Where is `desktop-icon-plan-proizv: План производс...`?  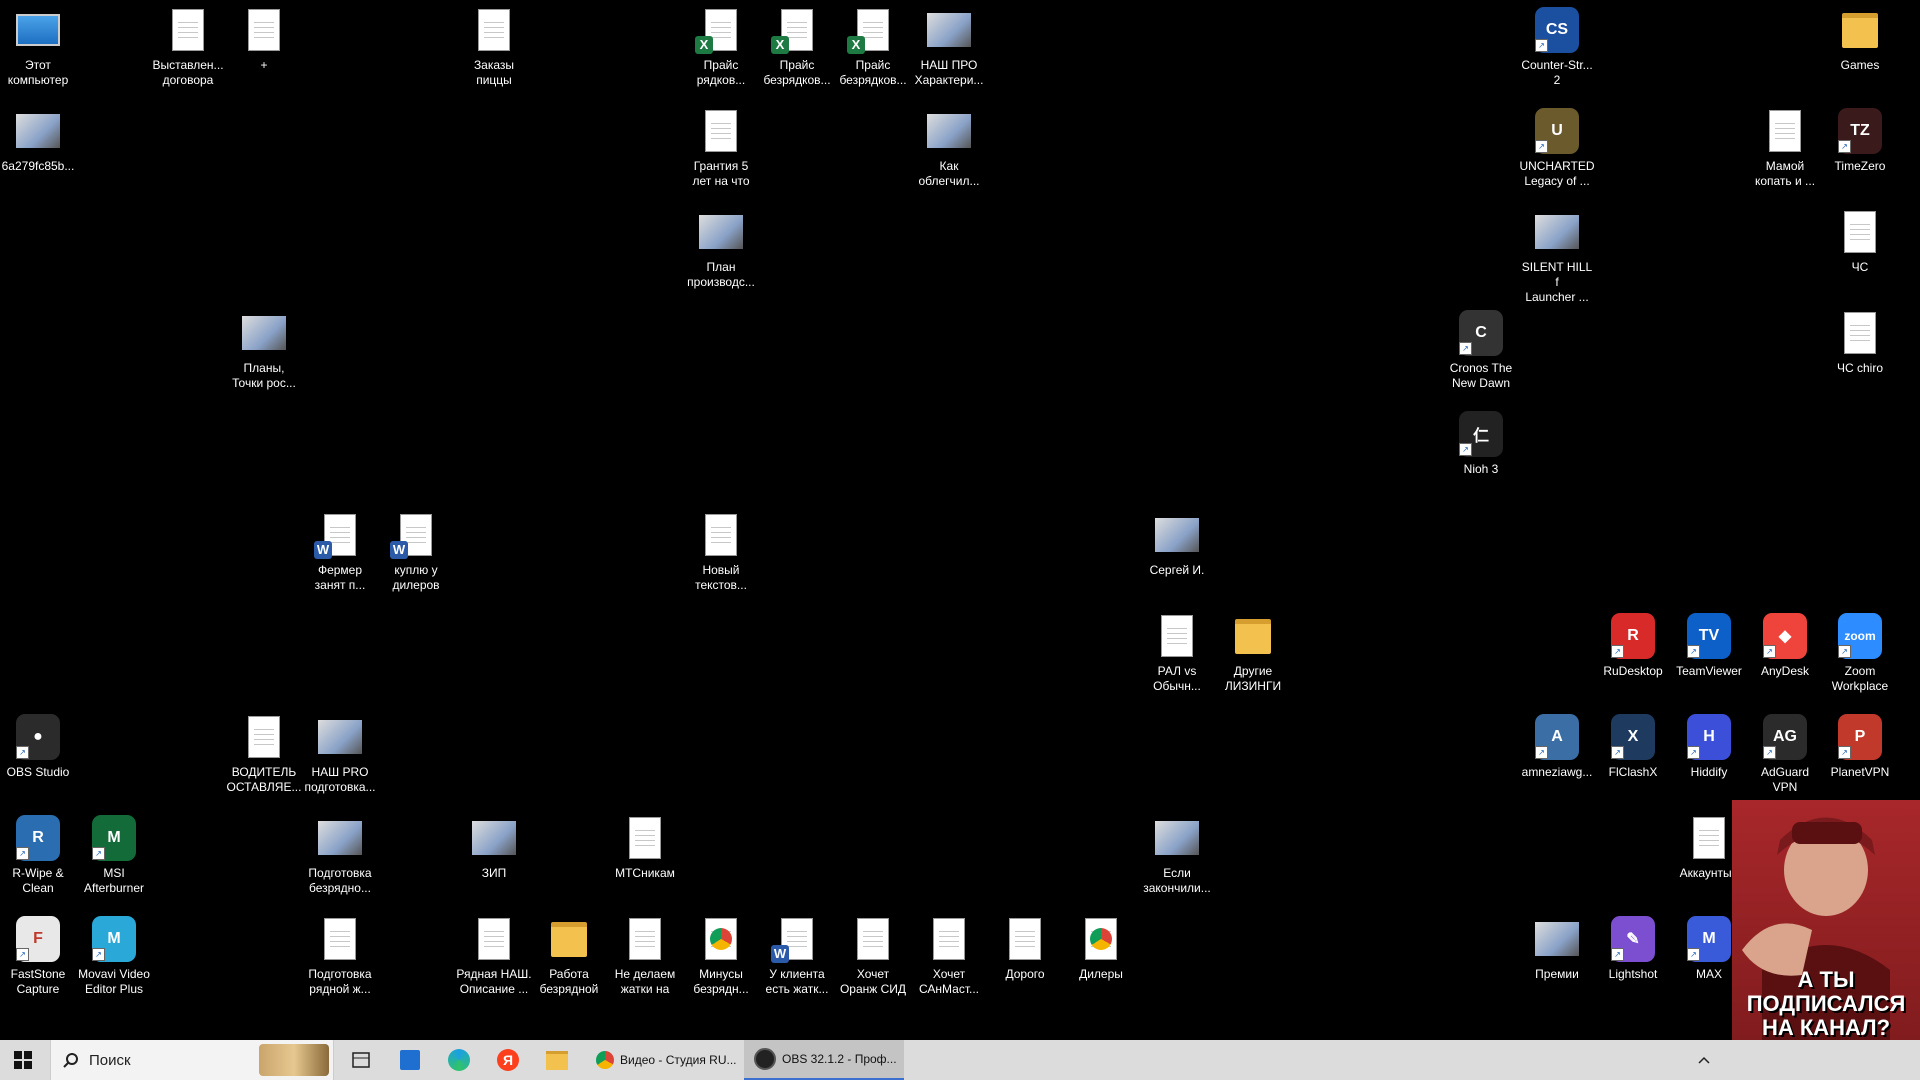 desktop-icon-plan-proizv: План производс... is located at coordinates (721, 250).